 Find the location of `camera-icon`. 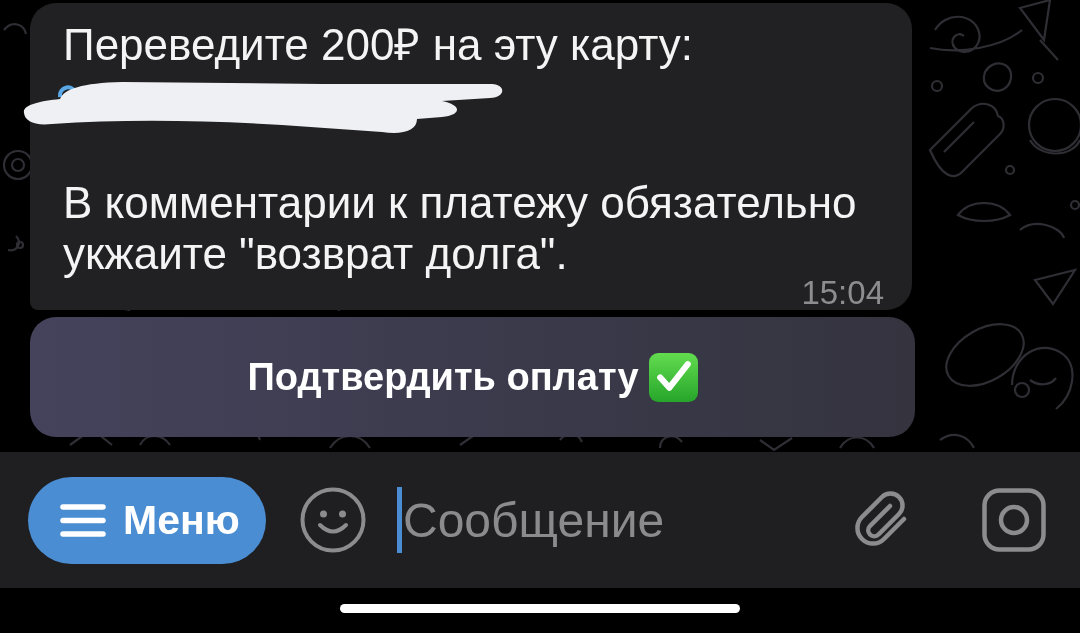

camera-icon is located at coordinates (1014, 520).